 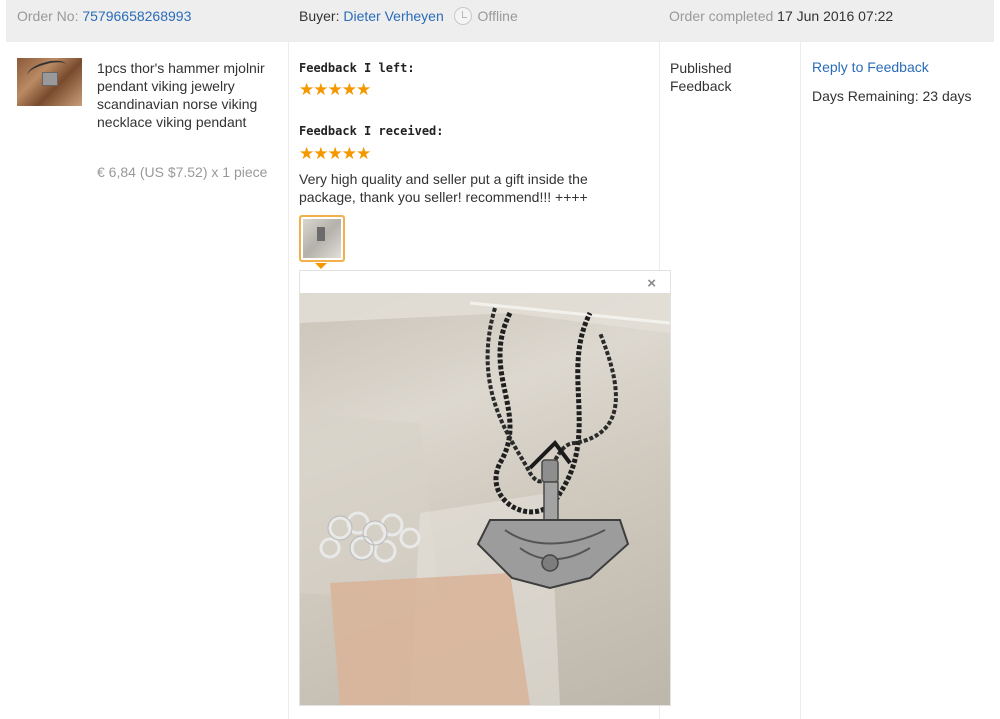 What do you see at coordinates (136, 16) in the screenshot?
I see `order-number-link: 75796658268993` at bounding box center [136, 16].